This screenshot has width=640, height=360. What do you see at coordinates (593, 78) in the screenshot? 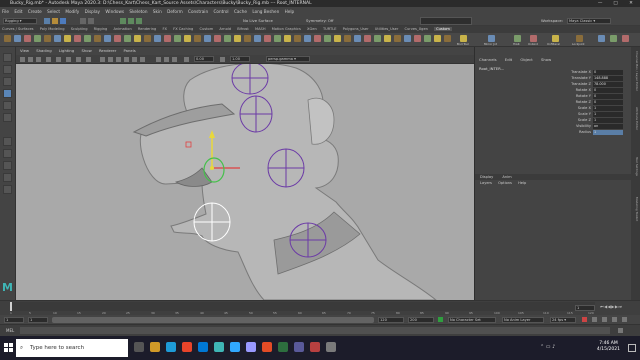
I see `attr-translate-y: Translate Y 148.888` at bounding box center [593, 78].